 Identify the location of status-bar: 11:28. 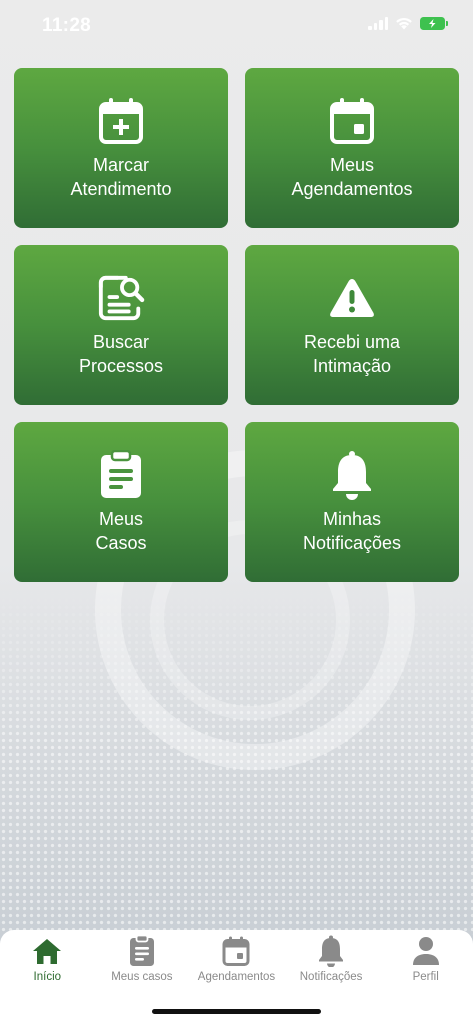
(236, 27).